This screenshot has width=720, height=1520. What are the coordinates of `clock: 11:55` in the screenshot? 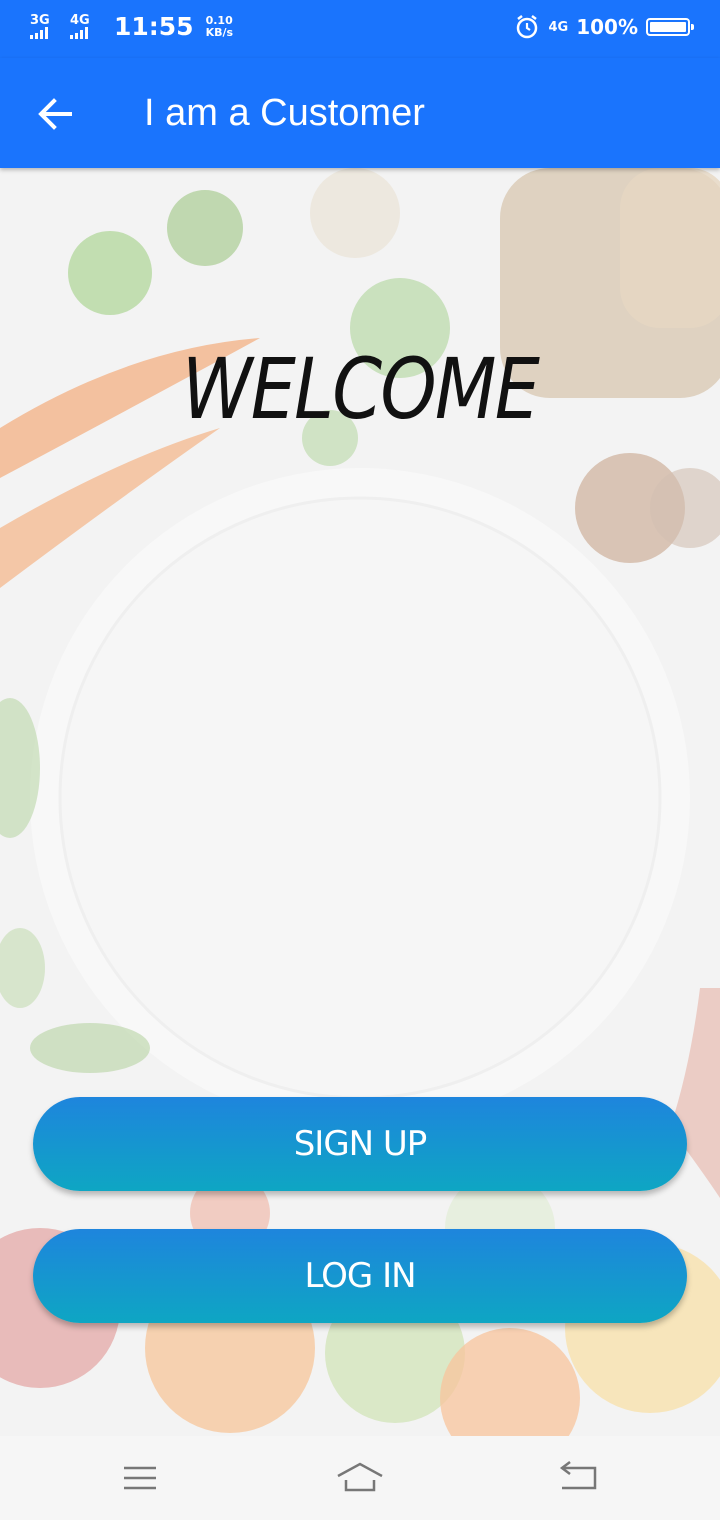 It's located at (154, 26).